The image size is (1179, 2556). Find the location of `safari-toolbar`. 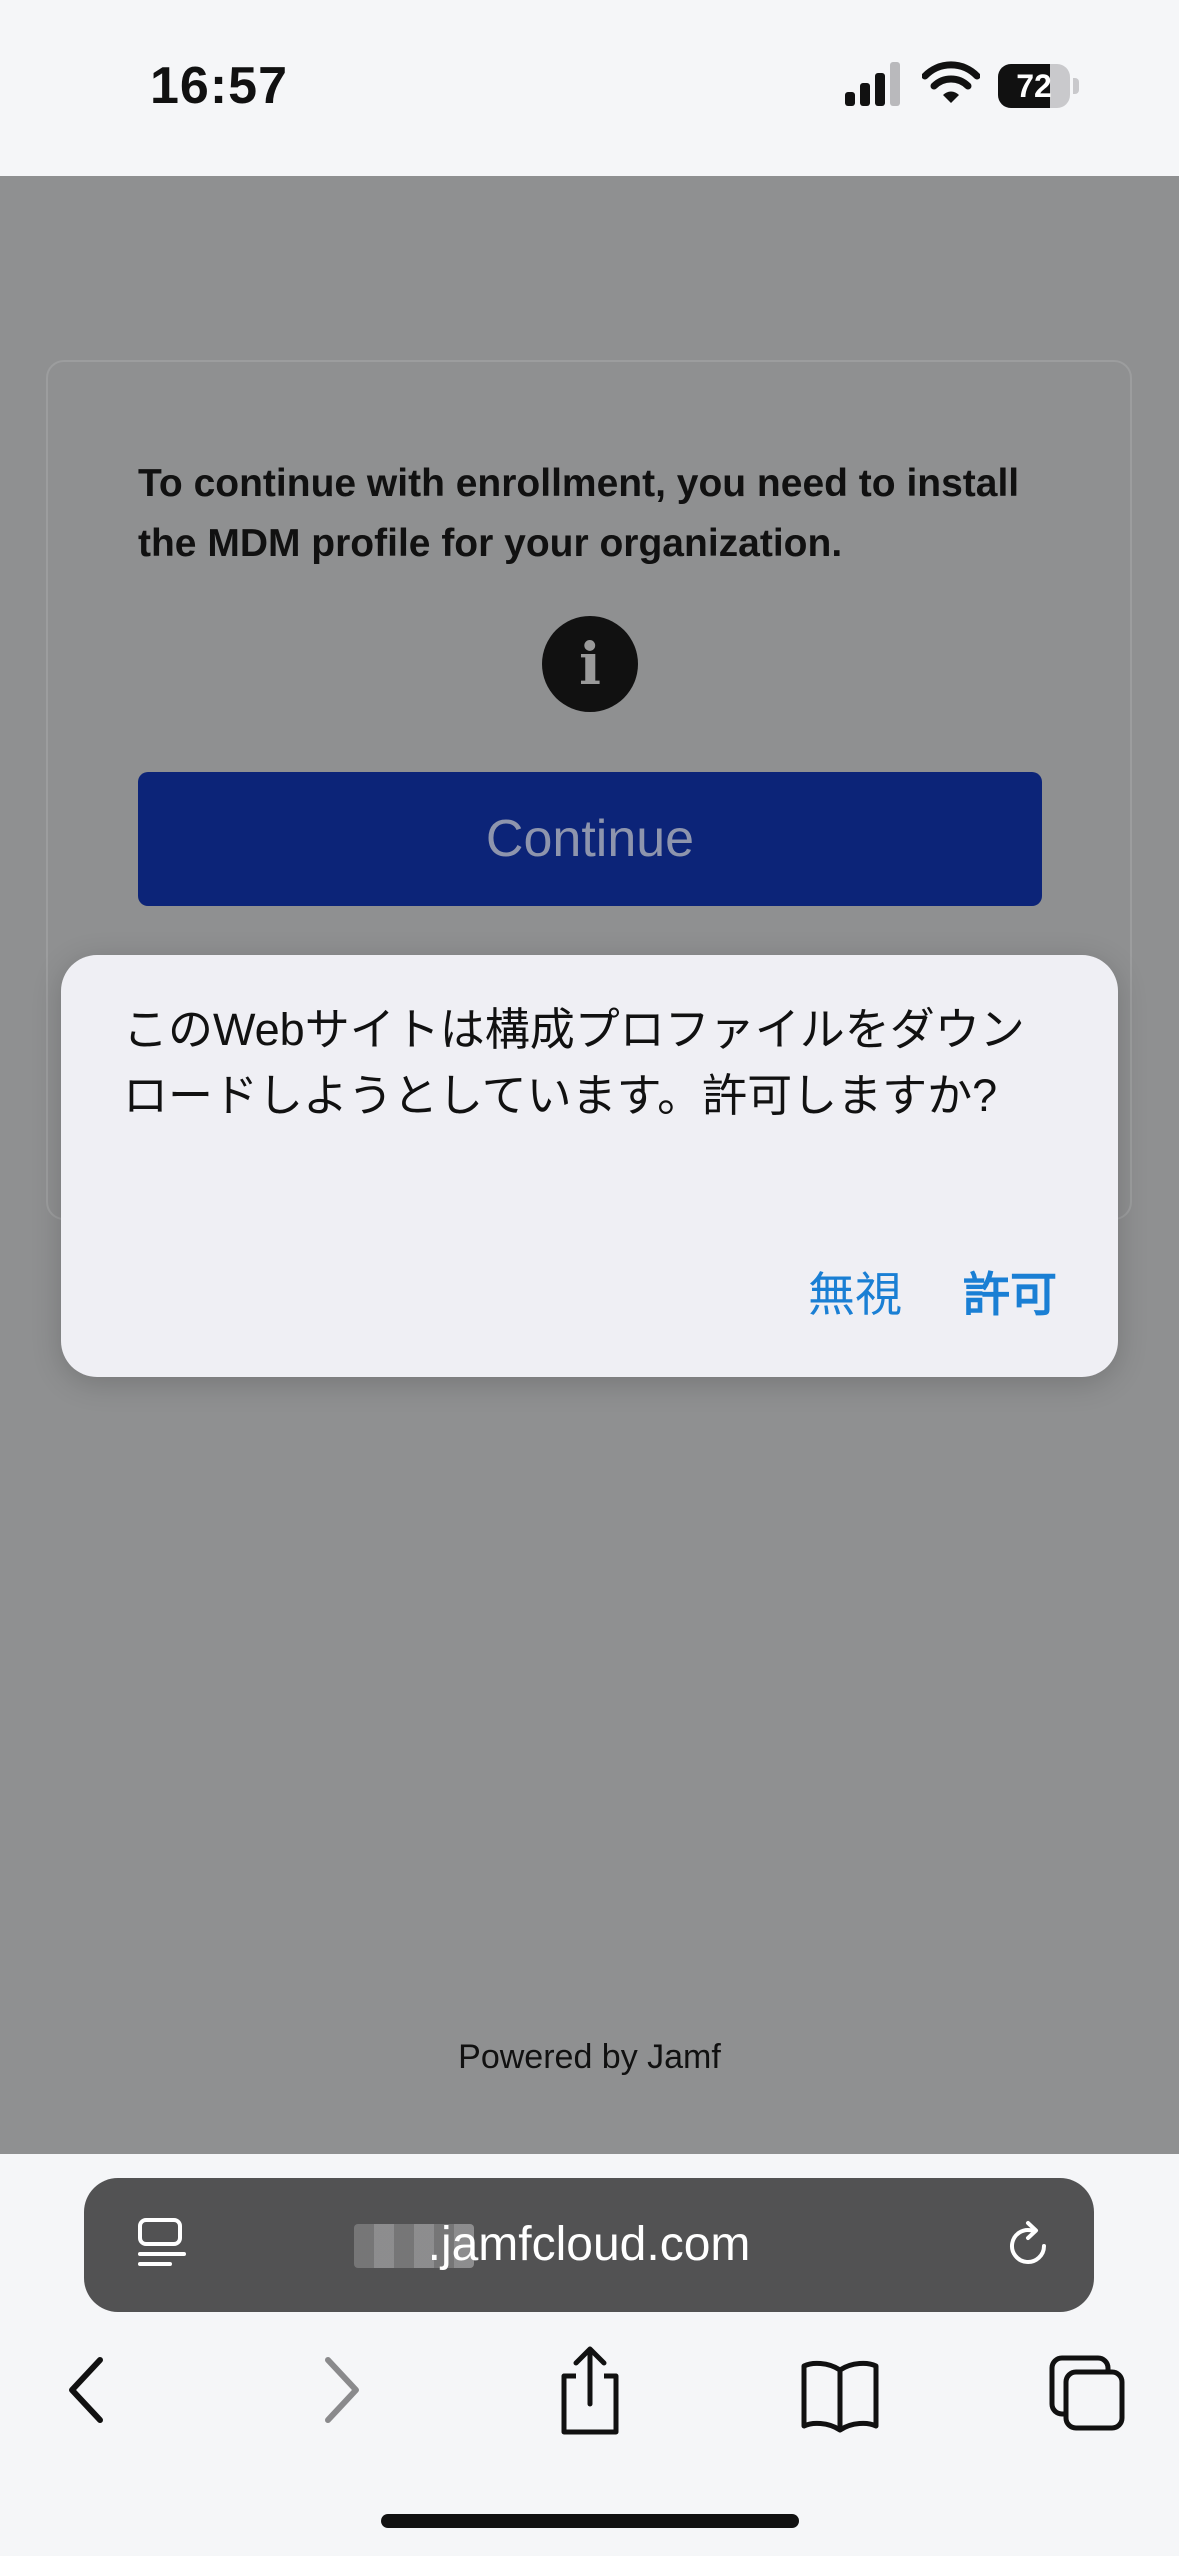

safari-toolbar is located at coordinates (589, 2390).